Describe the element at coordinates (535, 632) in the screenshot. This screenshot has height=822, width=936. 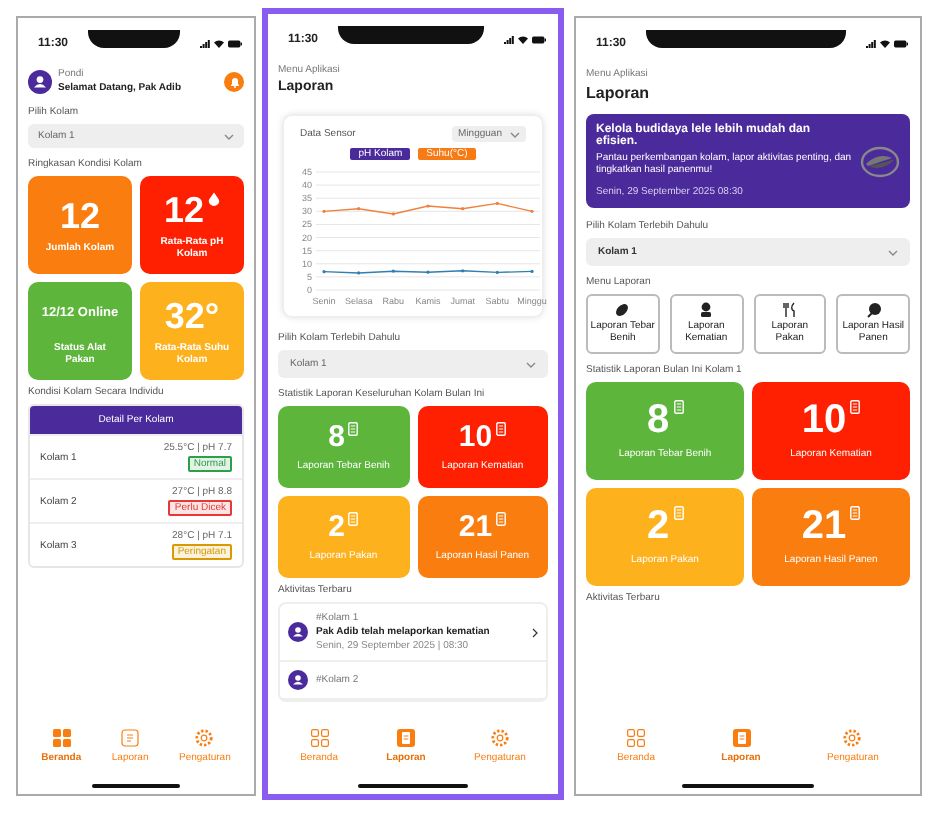
I see `chevron-right-icon` at that location.